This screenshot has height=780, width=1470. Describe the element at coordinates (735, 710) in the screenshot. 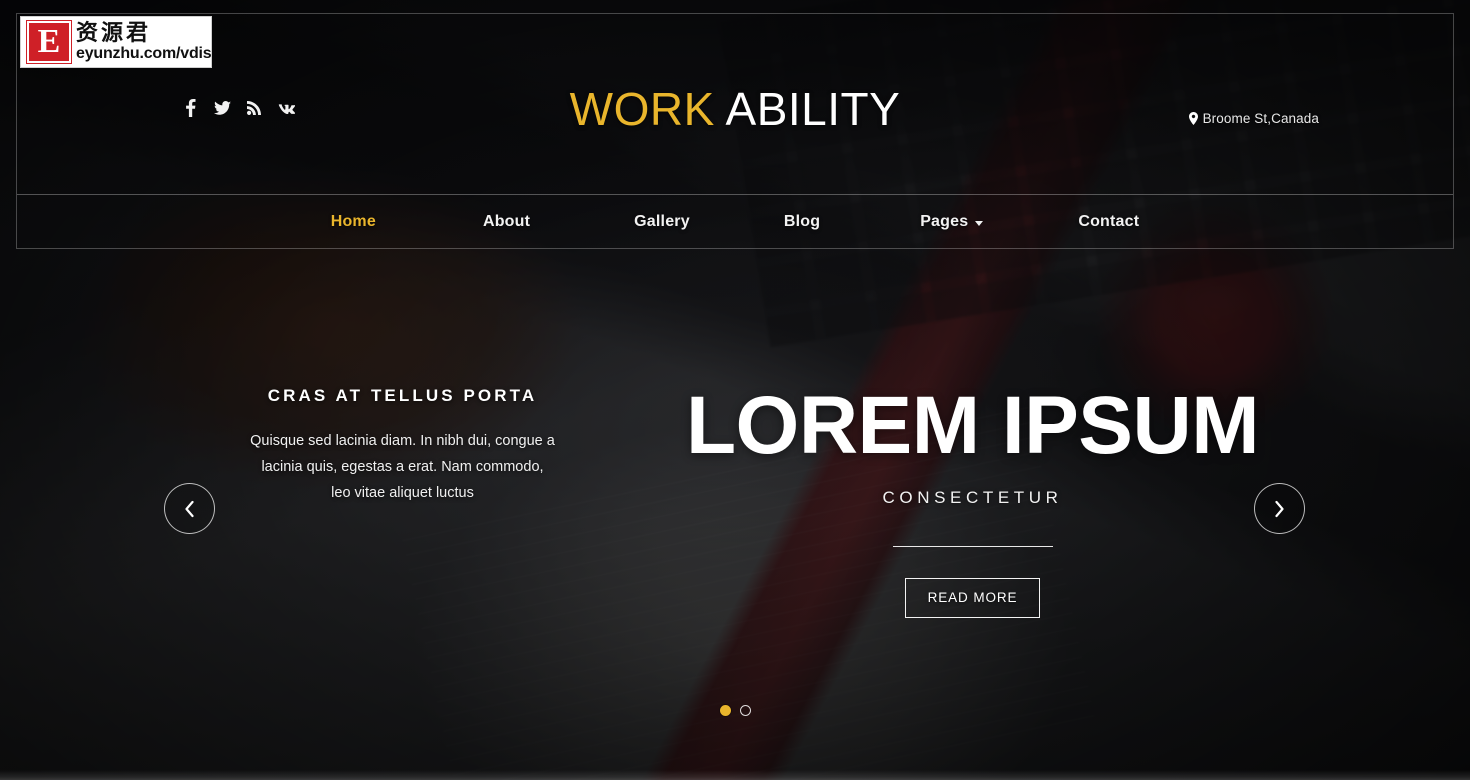

I see `slider-pagination` at that location.